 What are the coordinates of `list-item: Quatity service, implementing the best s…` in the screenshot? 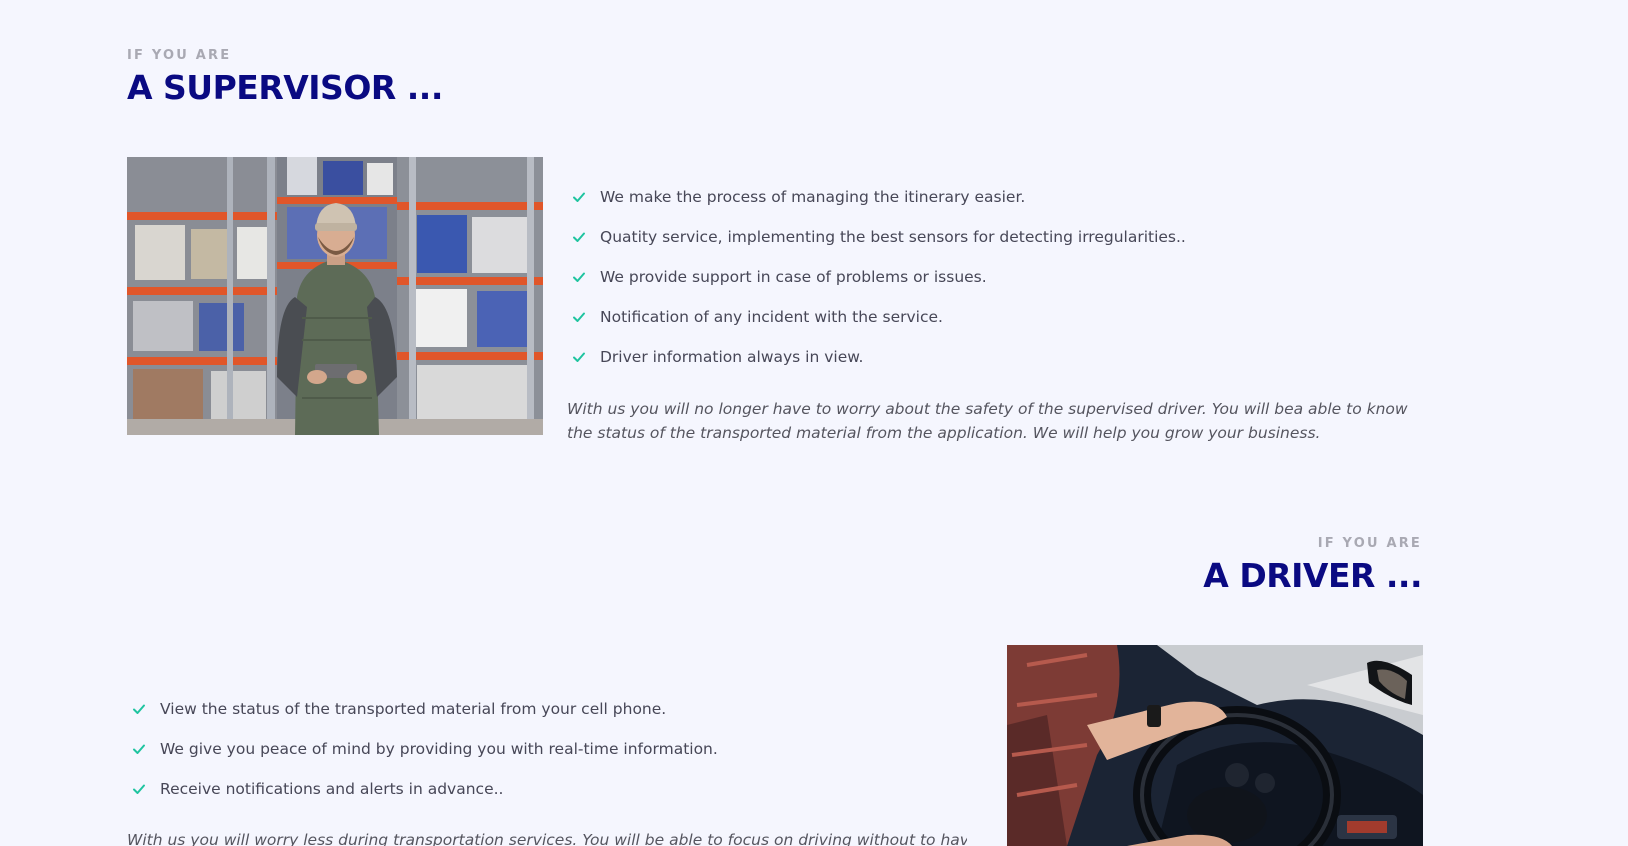 It's located at (879, 237).